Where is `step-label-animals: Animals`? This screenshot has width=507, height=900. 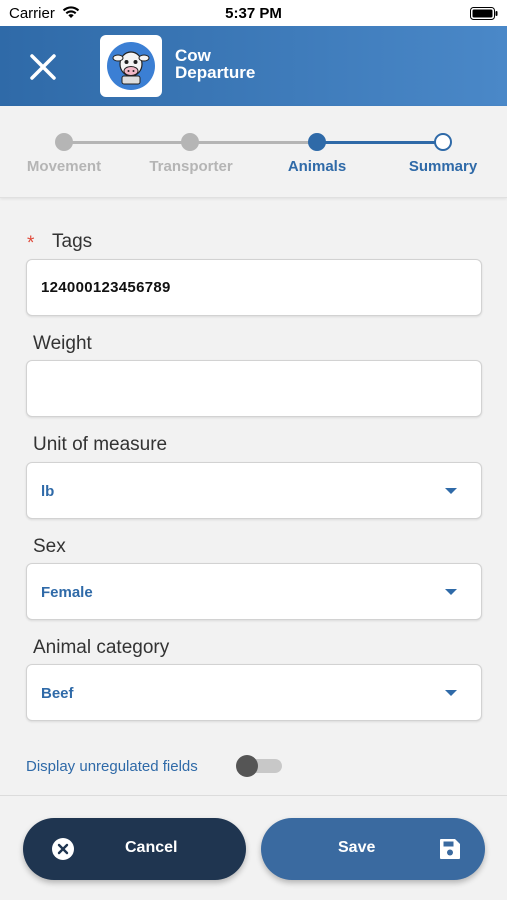
step-label-animals: Animals is located at coordinates (317, 166).